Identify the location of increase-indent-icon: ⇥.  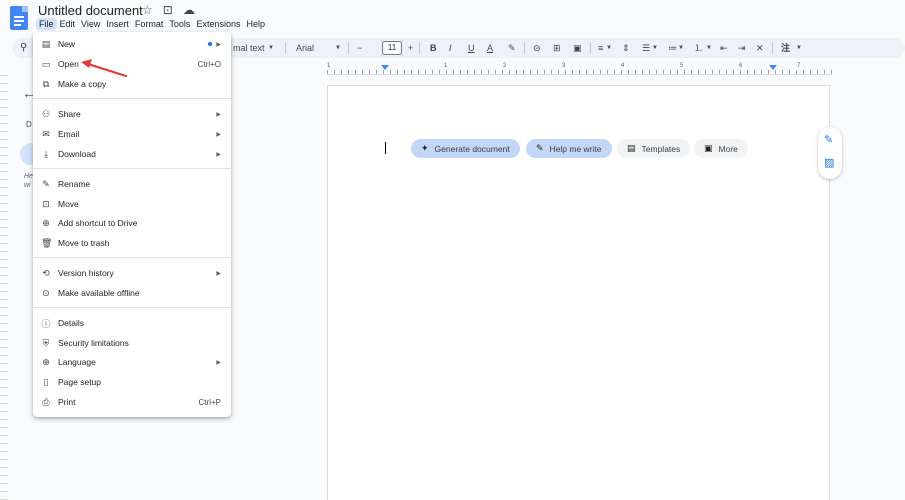
(742, 48).